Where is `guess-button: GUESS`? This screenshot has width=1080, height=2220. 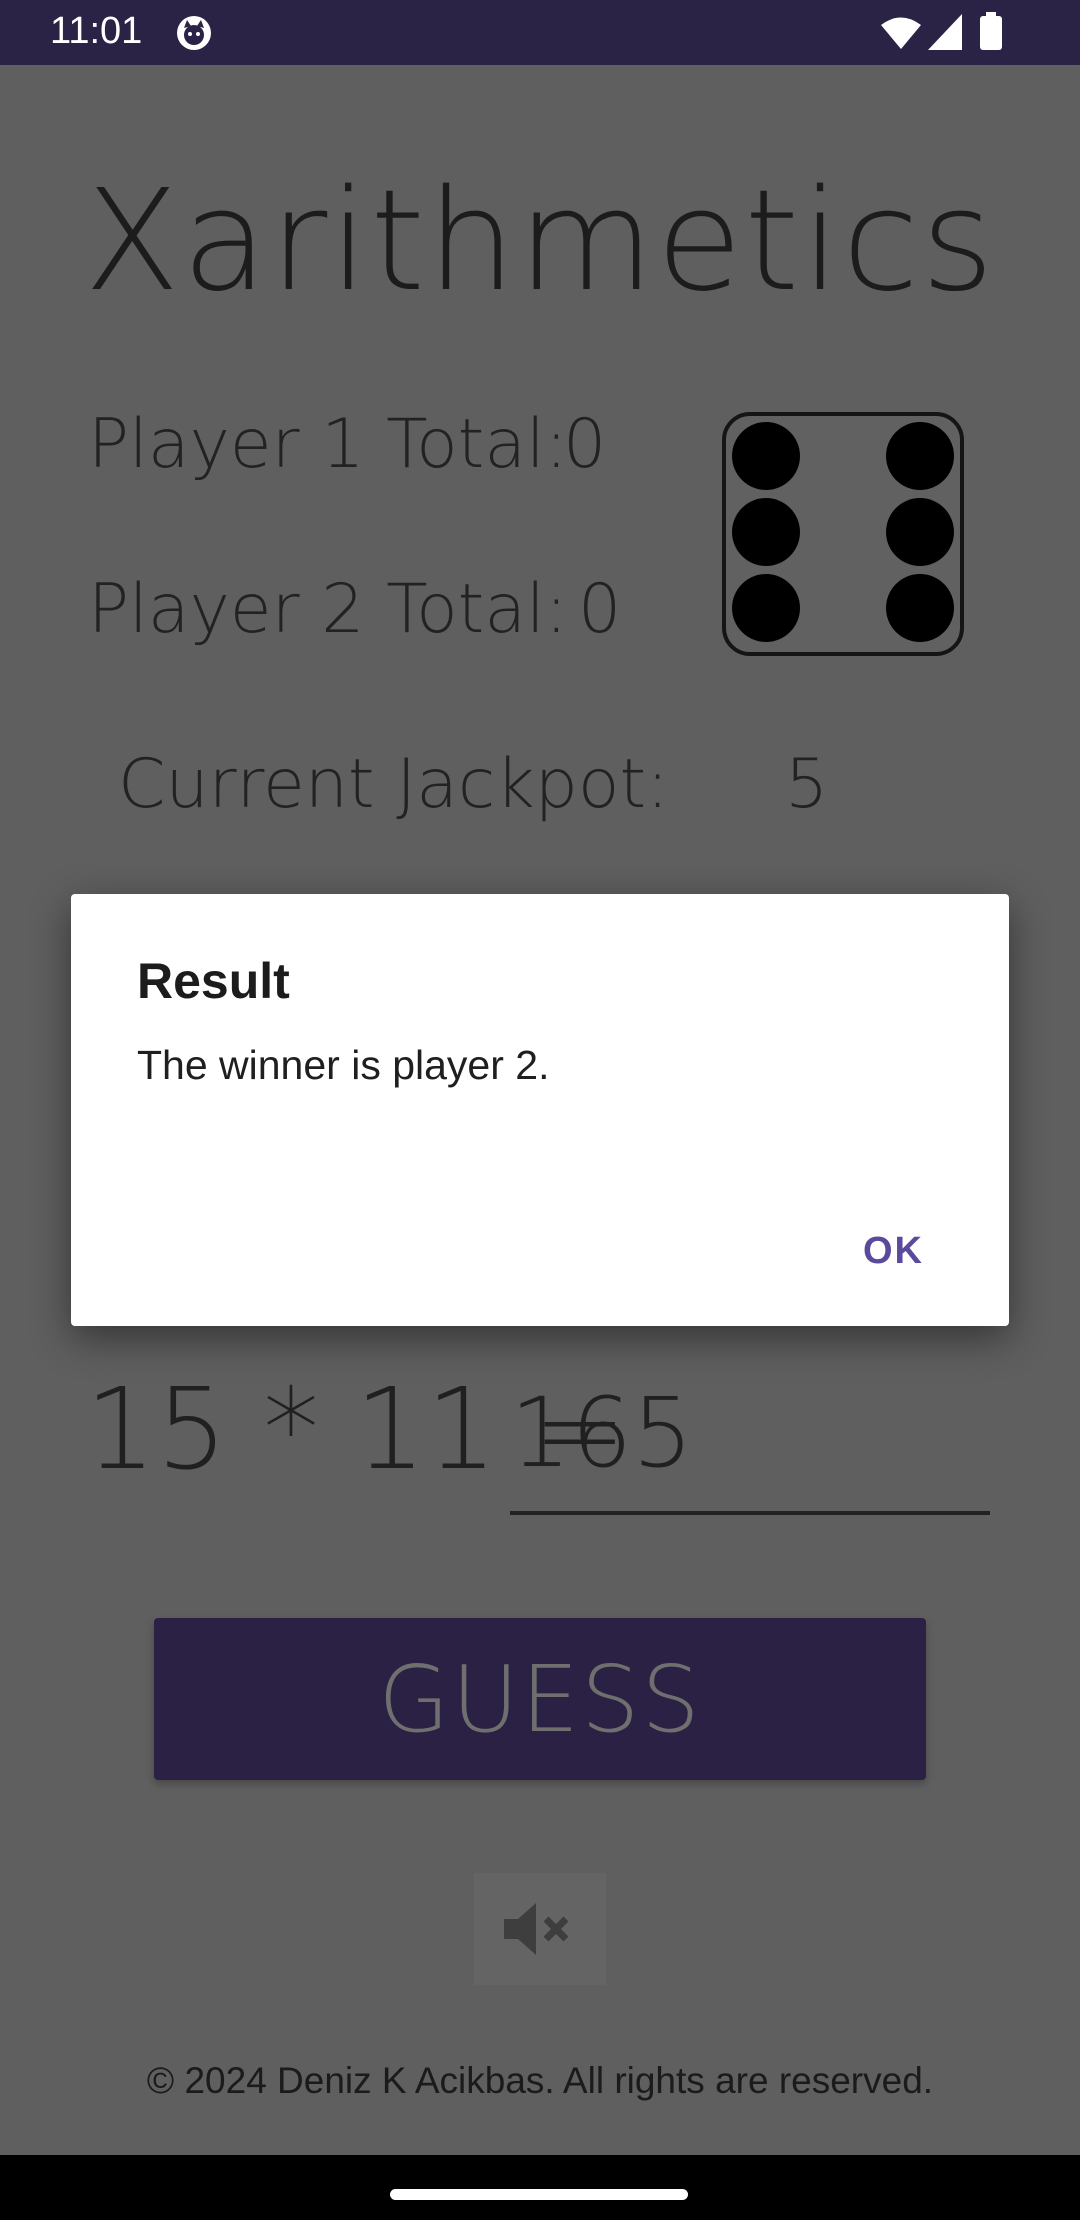
guess-button: GUESS is located at coordinates (540, 1699).